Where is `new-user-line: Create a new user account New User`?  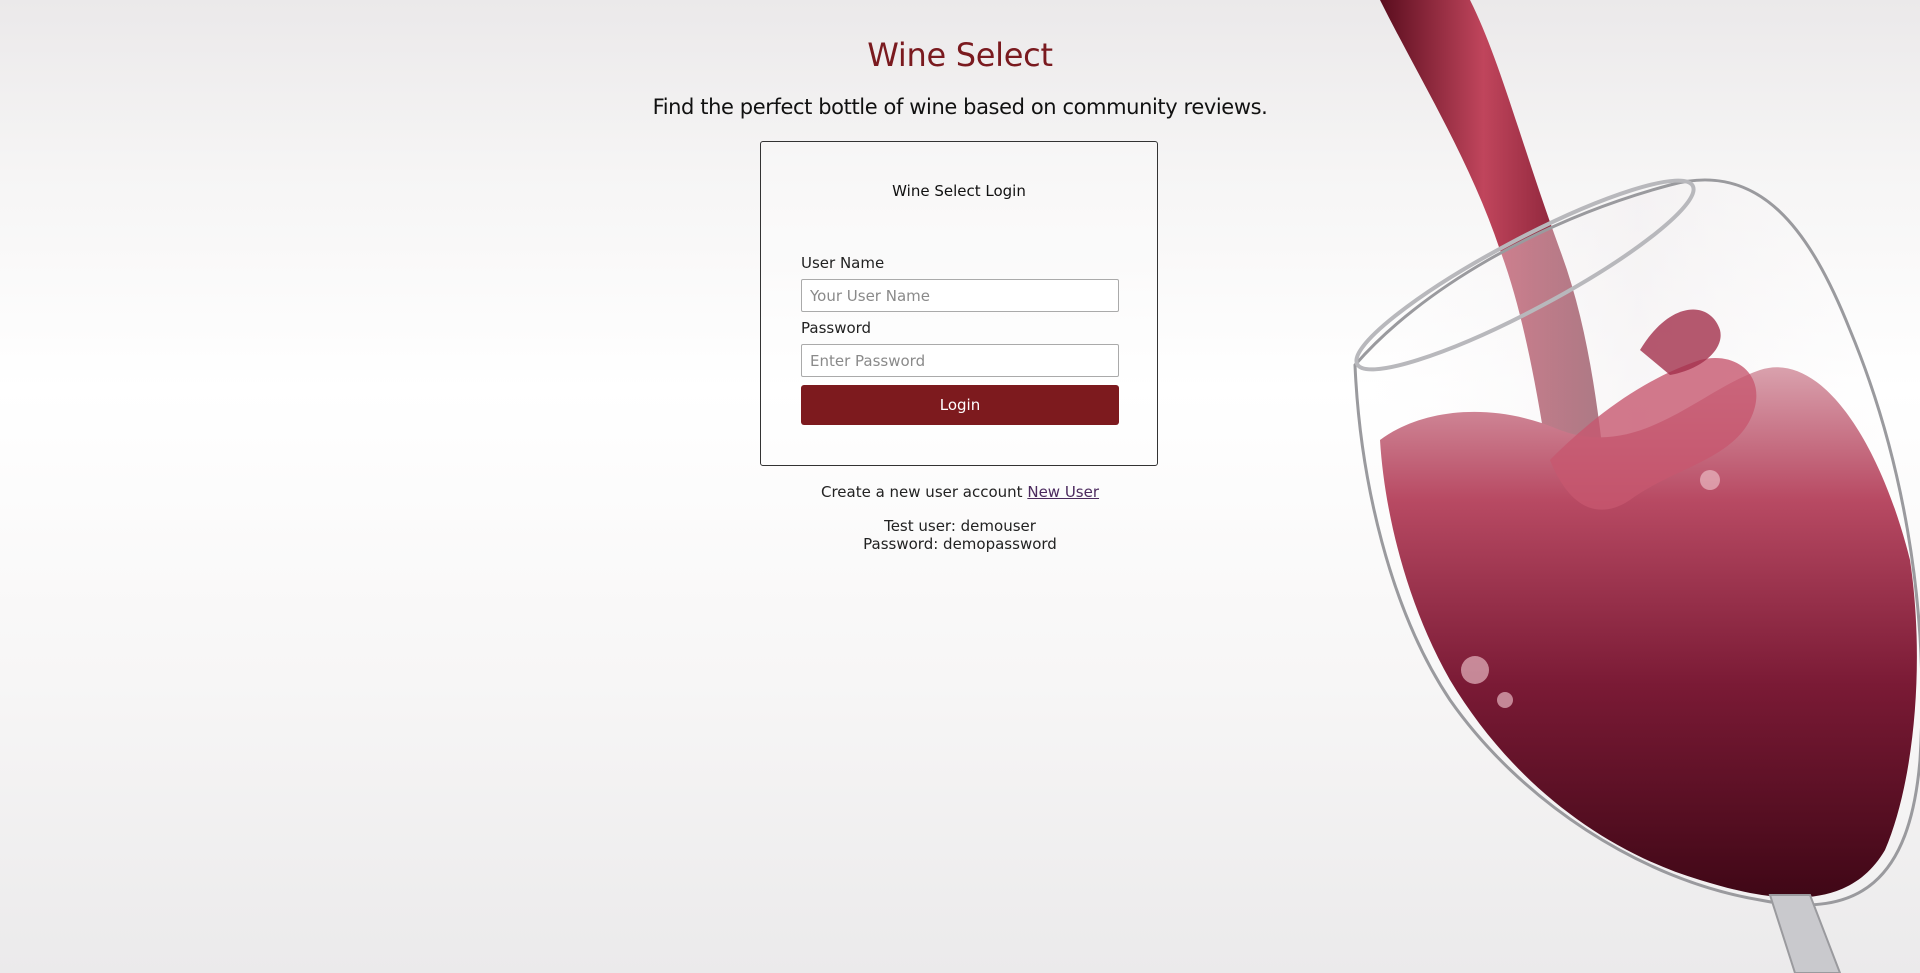
new-user-line: Create a new user account New User is located at coordinates (960, 492).